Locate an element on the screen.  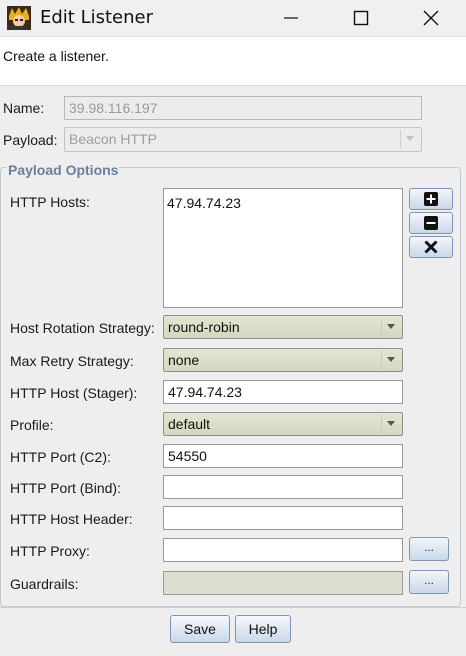
close-icon is located at coordinates (431, 18).